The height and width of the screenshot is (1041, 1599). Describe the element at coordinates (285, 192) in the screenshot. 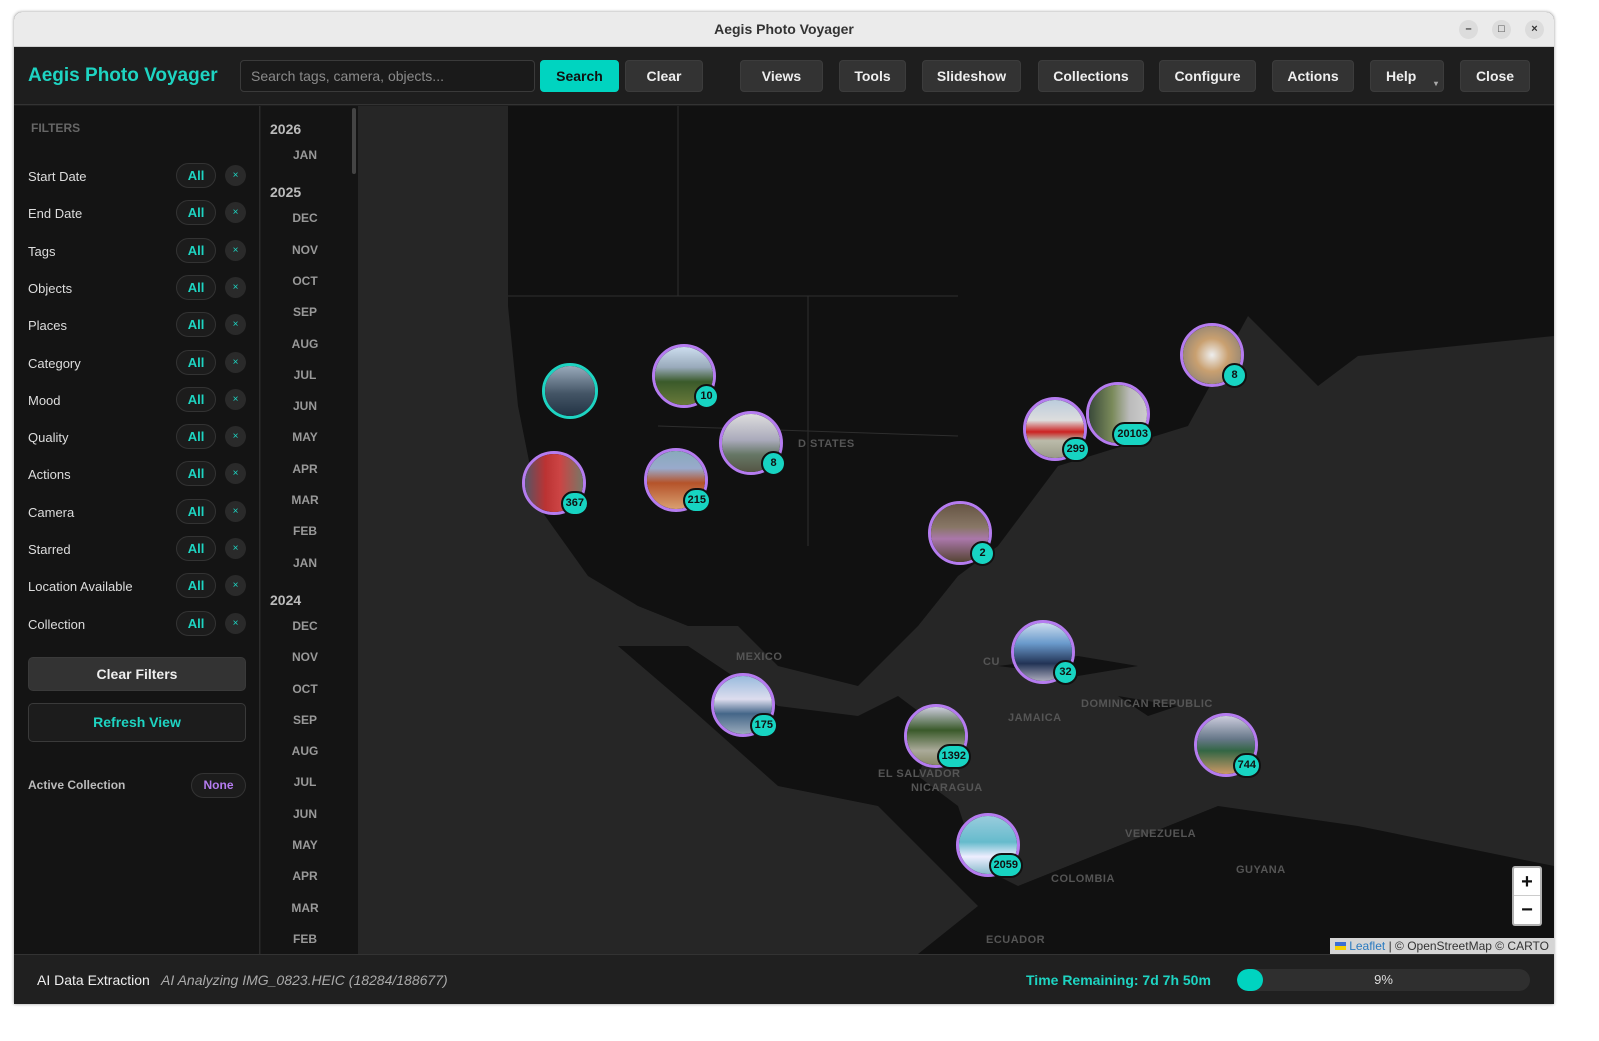

I see `timeline-year: 2025` at that location.